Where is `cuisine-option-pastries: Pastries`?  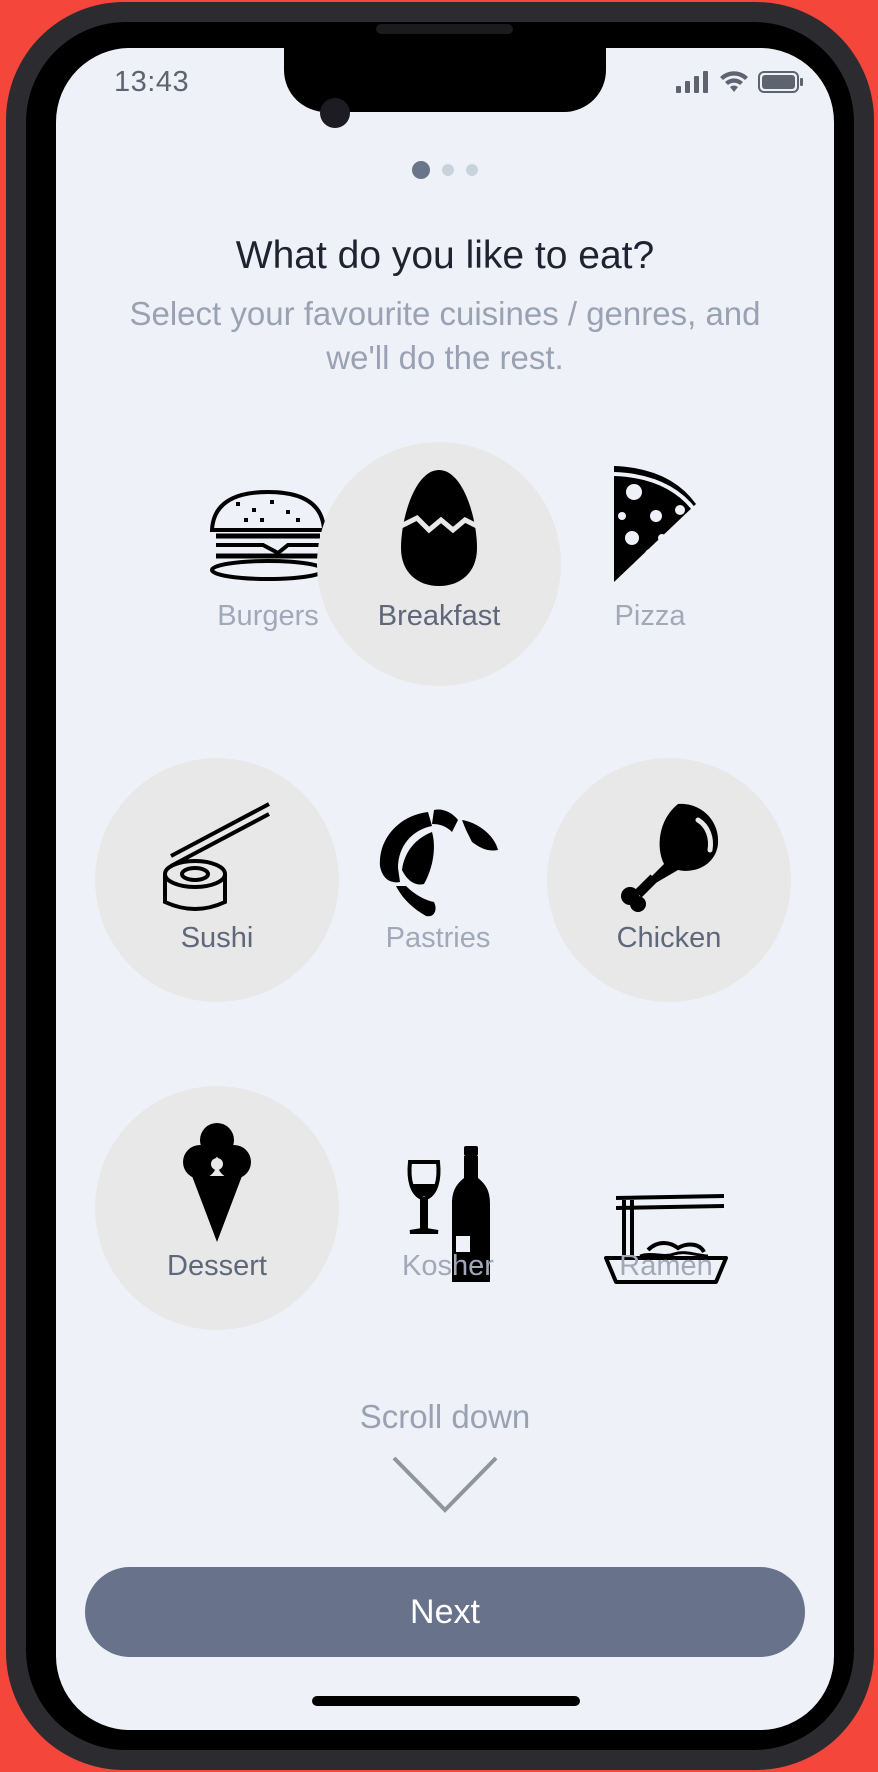
cuisine-option-pastries: Pastries is located at coordinates (438, 880).